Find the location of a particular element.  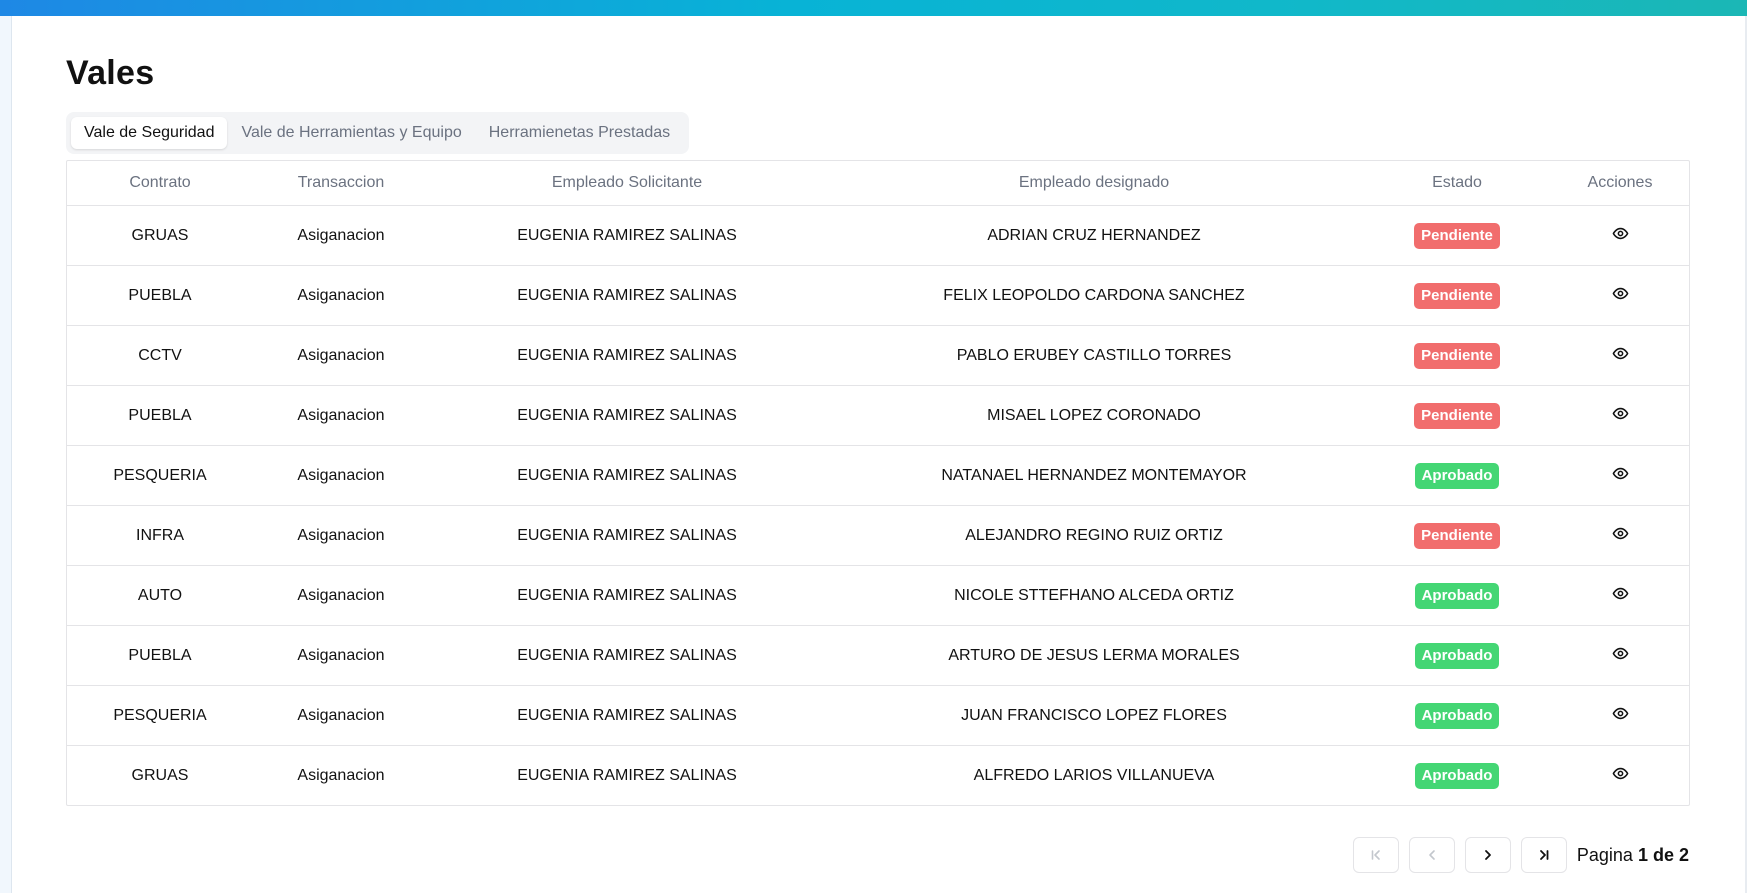

cell-contrato: AUTO is located at coordinates (160, 595).